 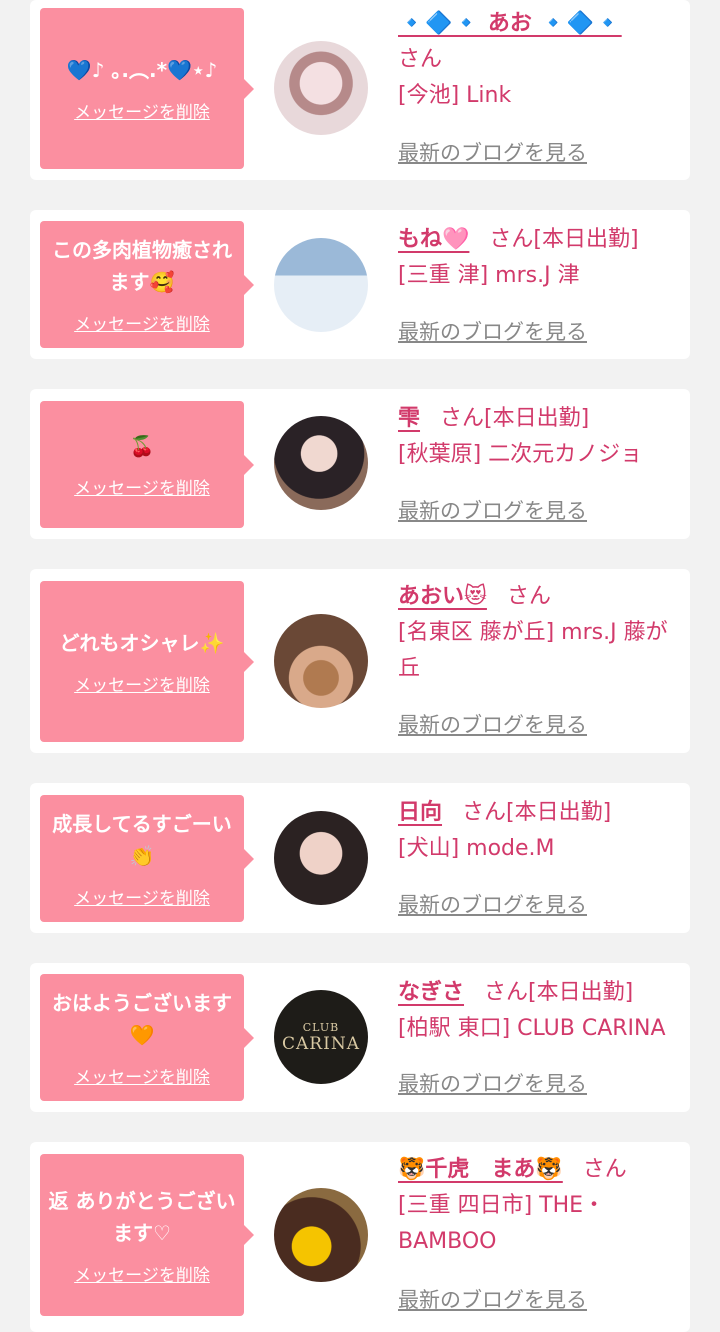 I want to click on cast-name-link: あおい😻, so click(x=442, y=596).